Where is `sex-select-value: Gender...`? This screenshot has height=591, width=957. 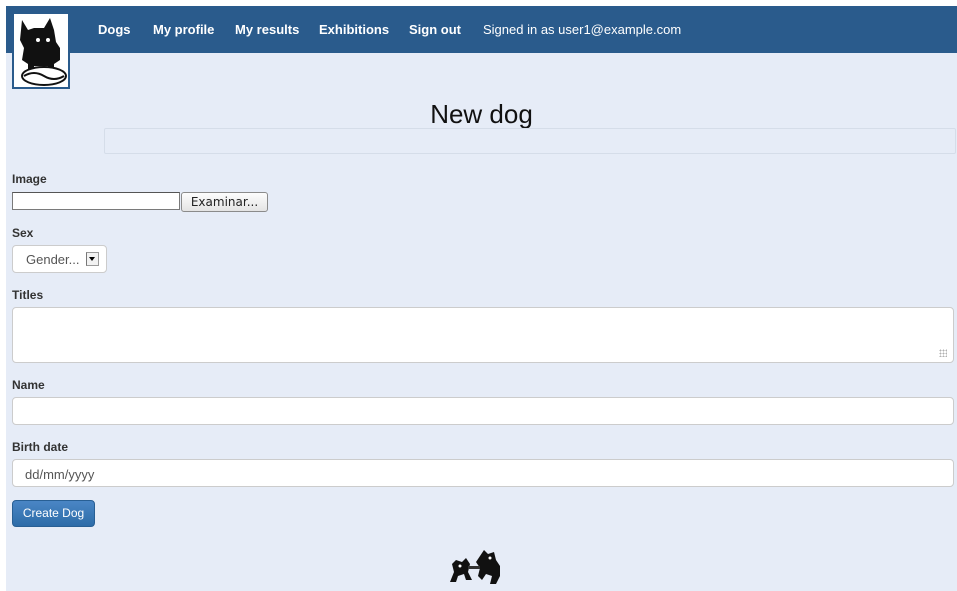 sex-select-value: Gender... is located at coordinates (53, 259).